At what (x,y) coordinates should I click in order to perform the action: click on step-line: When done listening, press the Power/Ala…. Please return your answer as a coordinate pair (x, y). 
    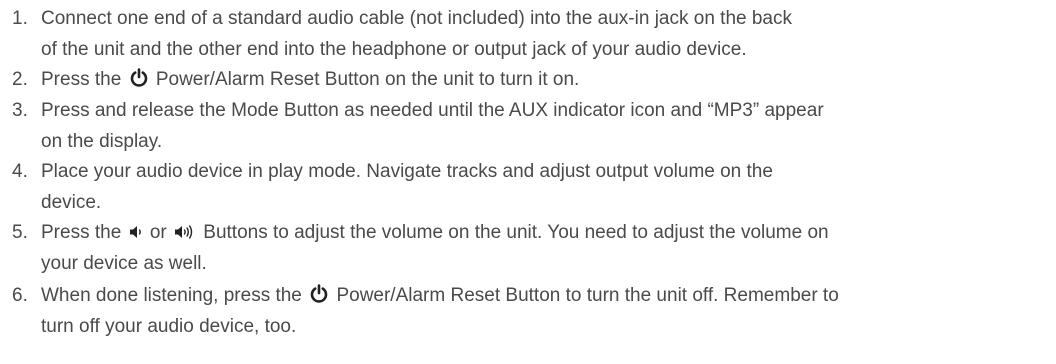
    Looking at the image, I should click on (546, 295).